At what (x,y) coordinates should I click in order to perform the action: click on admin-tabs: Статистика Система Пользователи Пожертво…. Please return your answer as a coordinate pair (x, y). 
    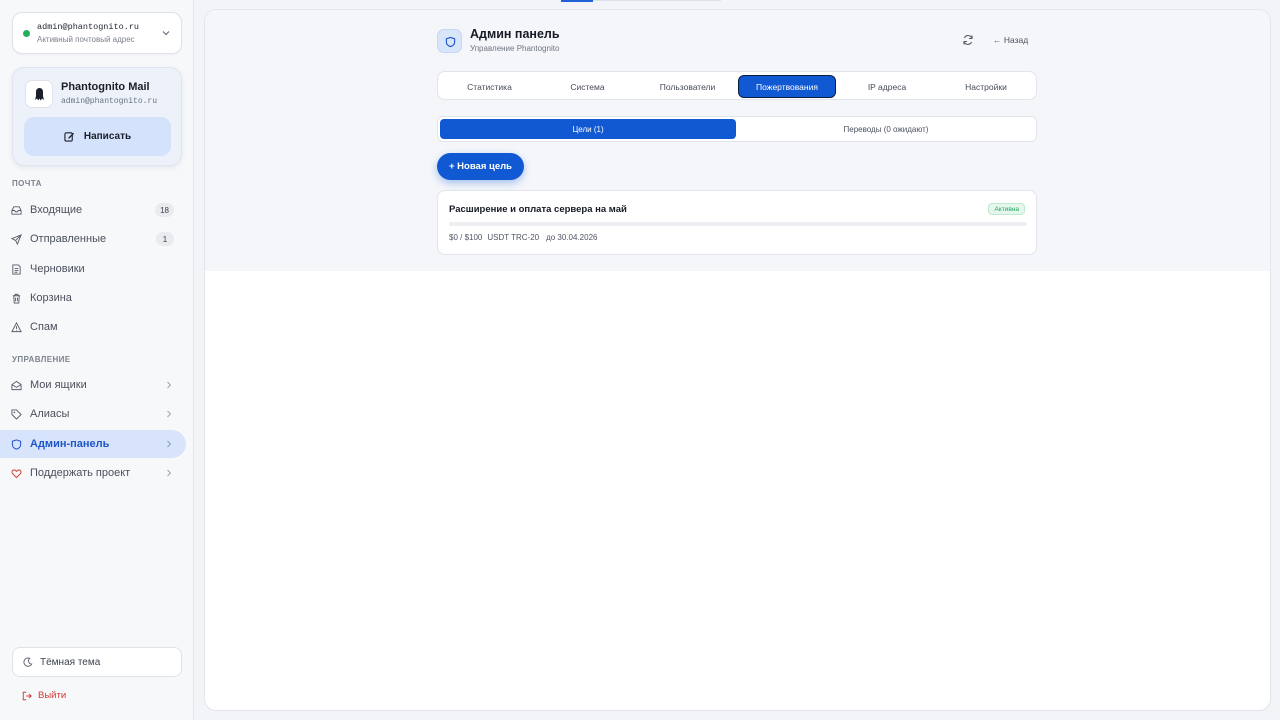
    Looking at the image, I should click on (737, 85).